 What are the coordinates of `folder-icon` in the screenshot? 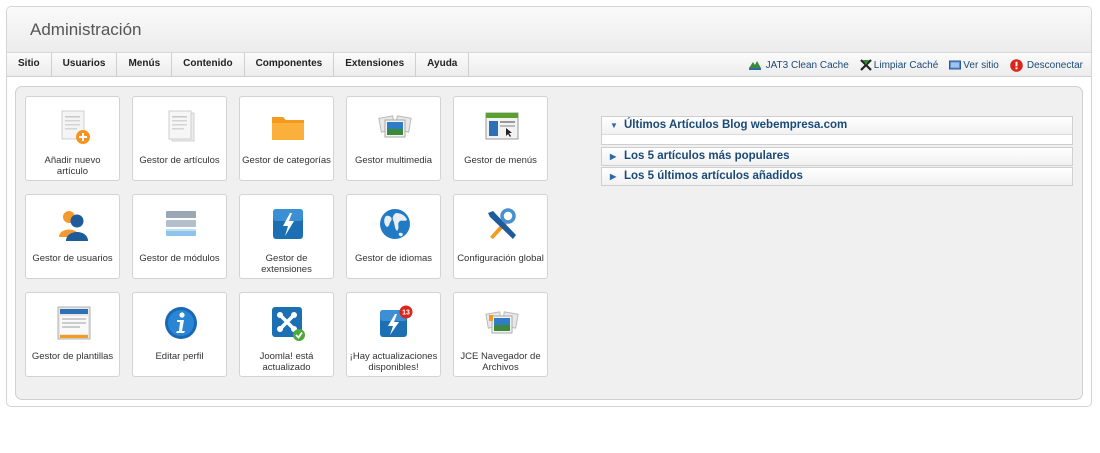 It's located at (288, 128).